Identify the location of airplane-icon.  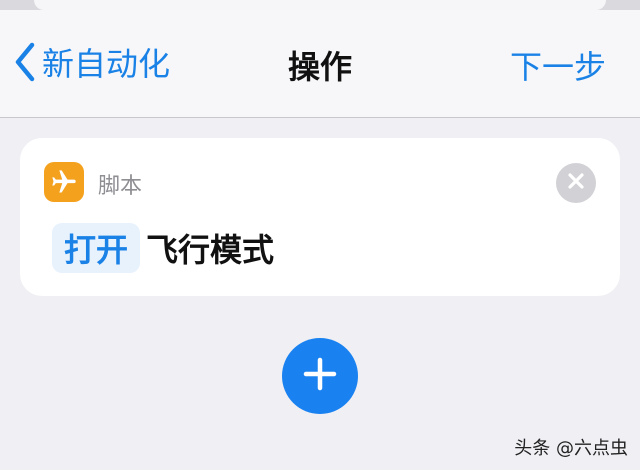
(64, 182).